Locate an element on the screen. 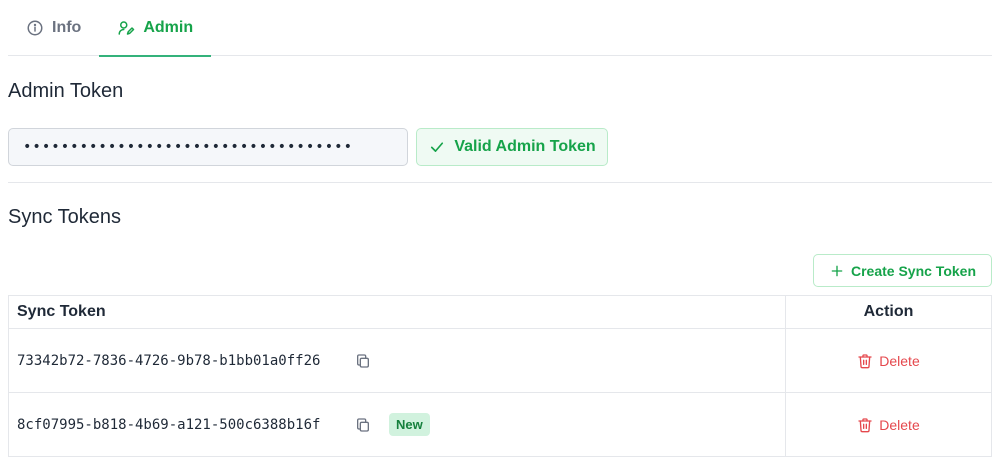 This screenshot has width=1000, height=472. tab-admin-label: Admin is located at coordinates (168, 27).